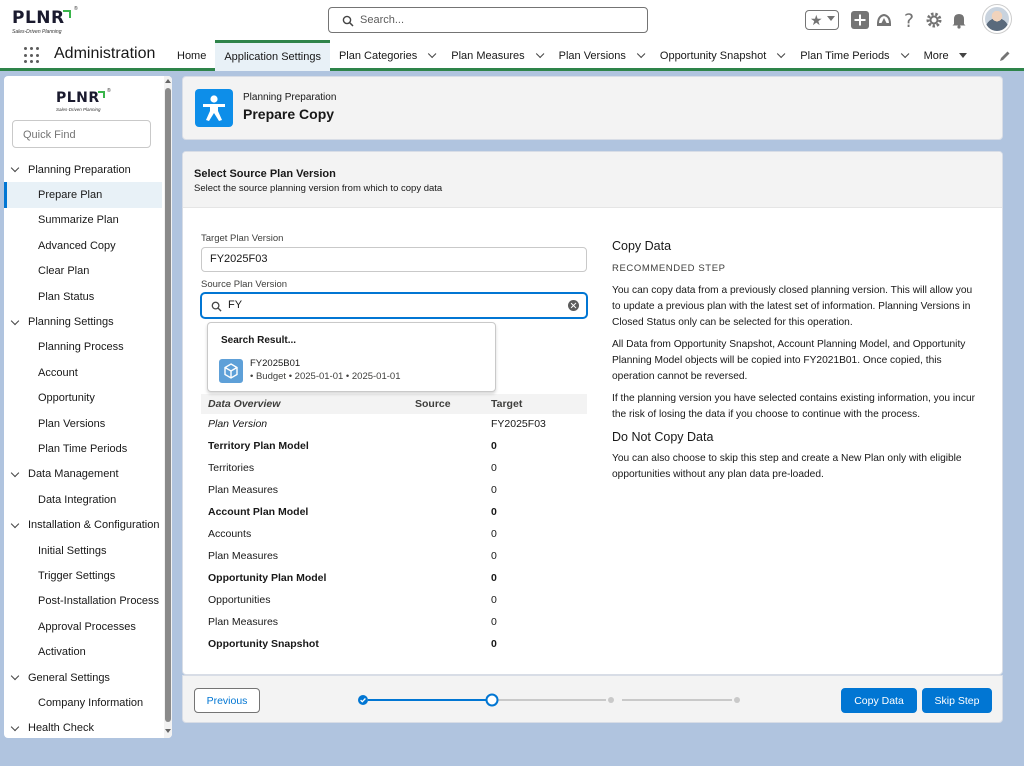 This screenshot has width=1024, height=766. I want to click on table-row: Plan Version FY2025F03, so click(394, 425).